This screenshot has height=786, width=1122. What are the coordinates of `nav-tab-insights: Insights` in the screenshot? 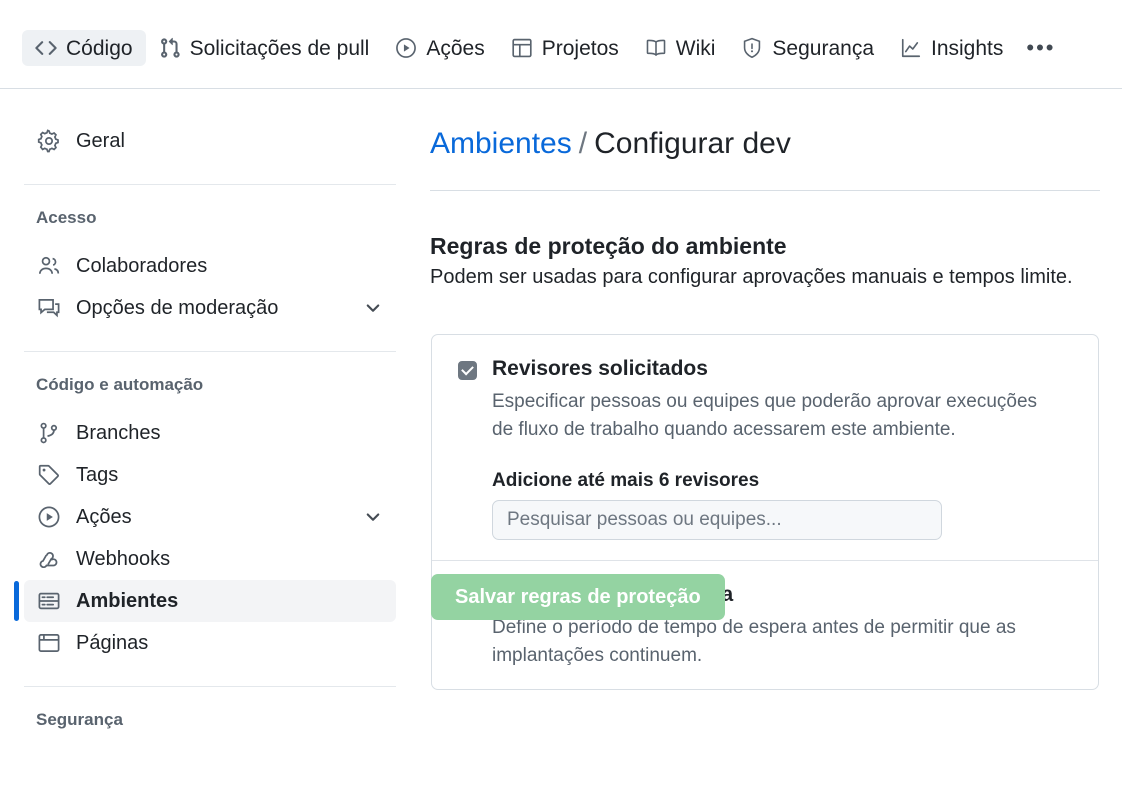 It's located at (951, 48).